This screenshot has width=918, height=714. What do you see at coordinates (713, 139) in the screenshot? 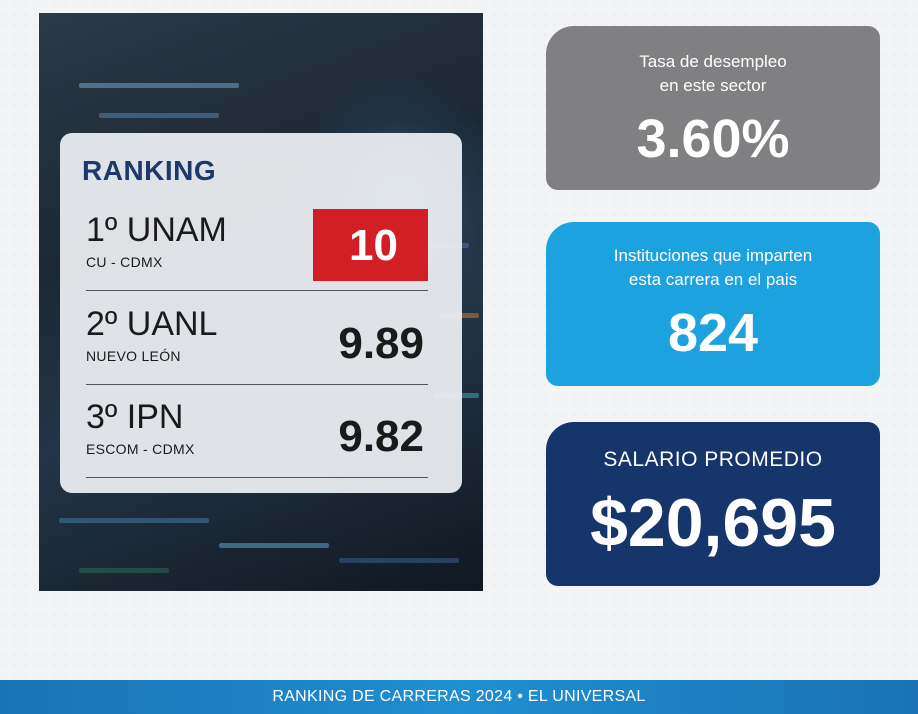
I see `unemployment-value: 3.60%` at bounding box center [713, 139].